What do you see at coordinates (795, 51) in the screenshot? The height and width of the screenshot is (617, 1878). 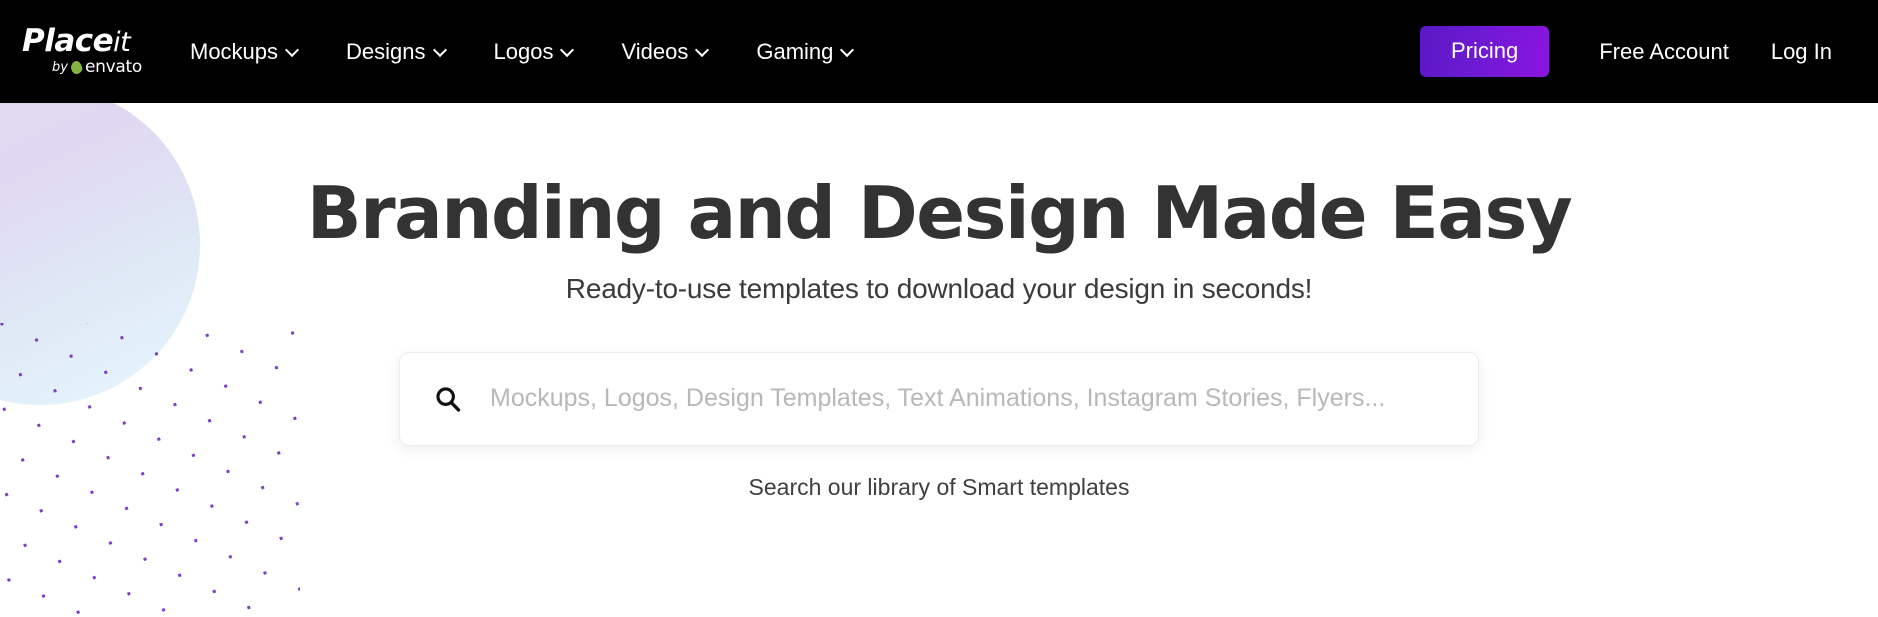 I see `nav-item-label: Gaming` at bounding box center [795, 51].